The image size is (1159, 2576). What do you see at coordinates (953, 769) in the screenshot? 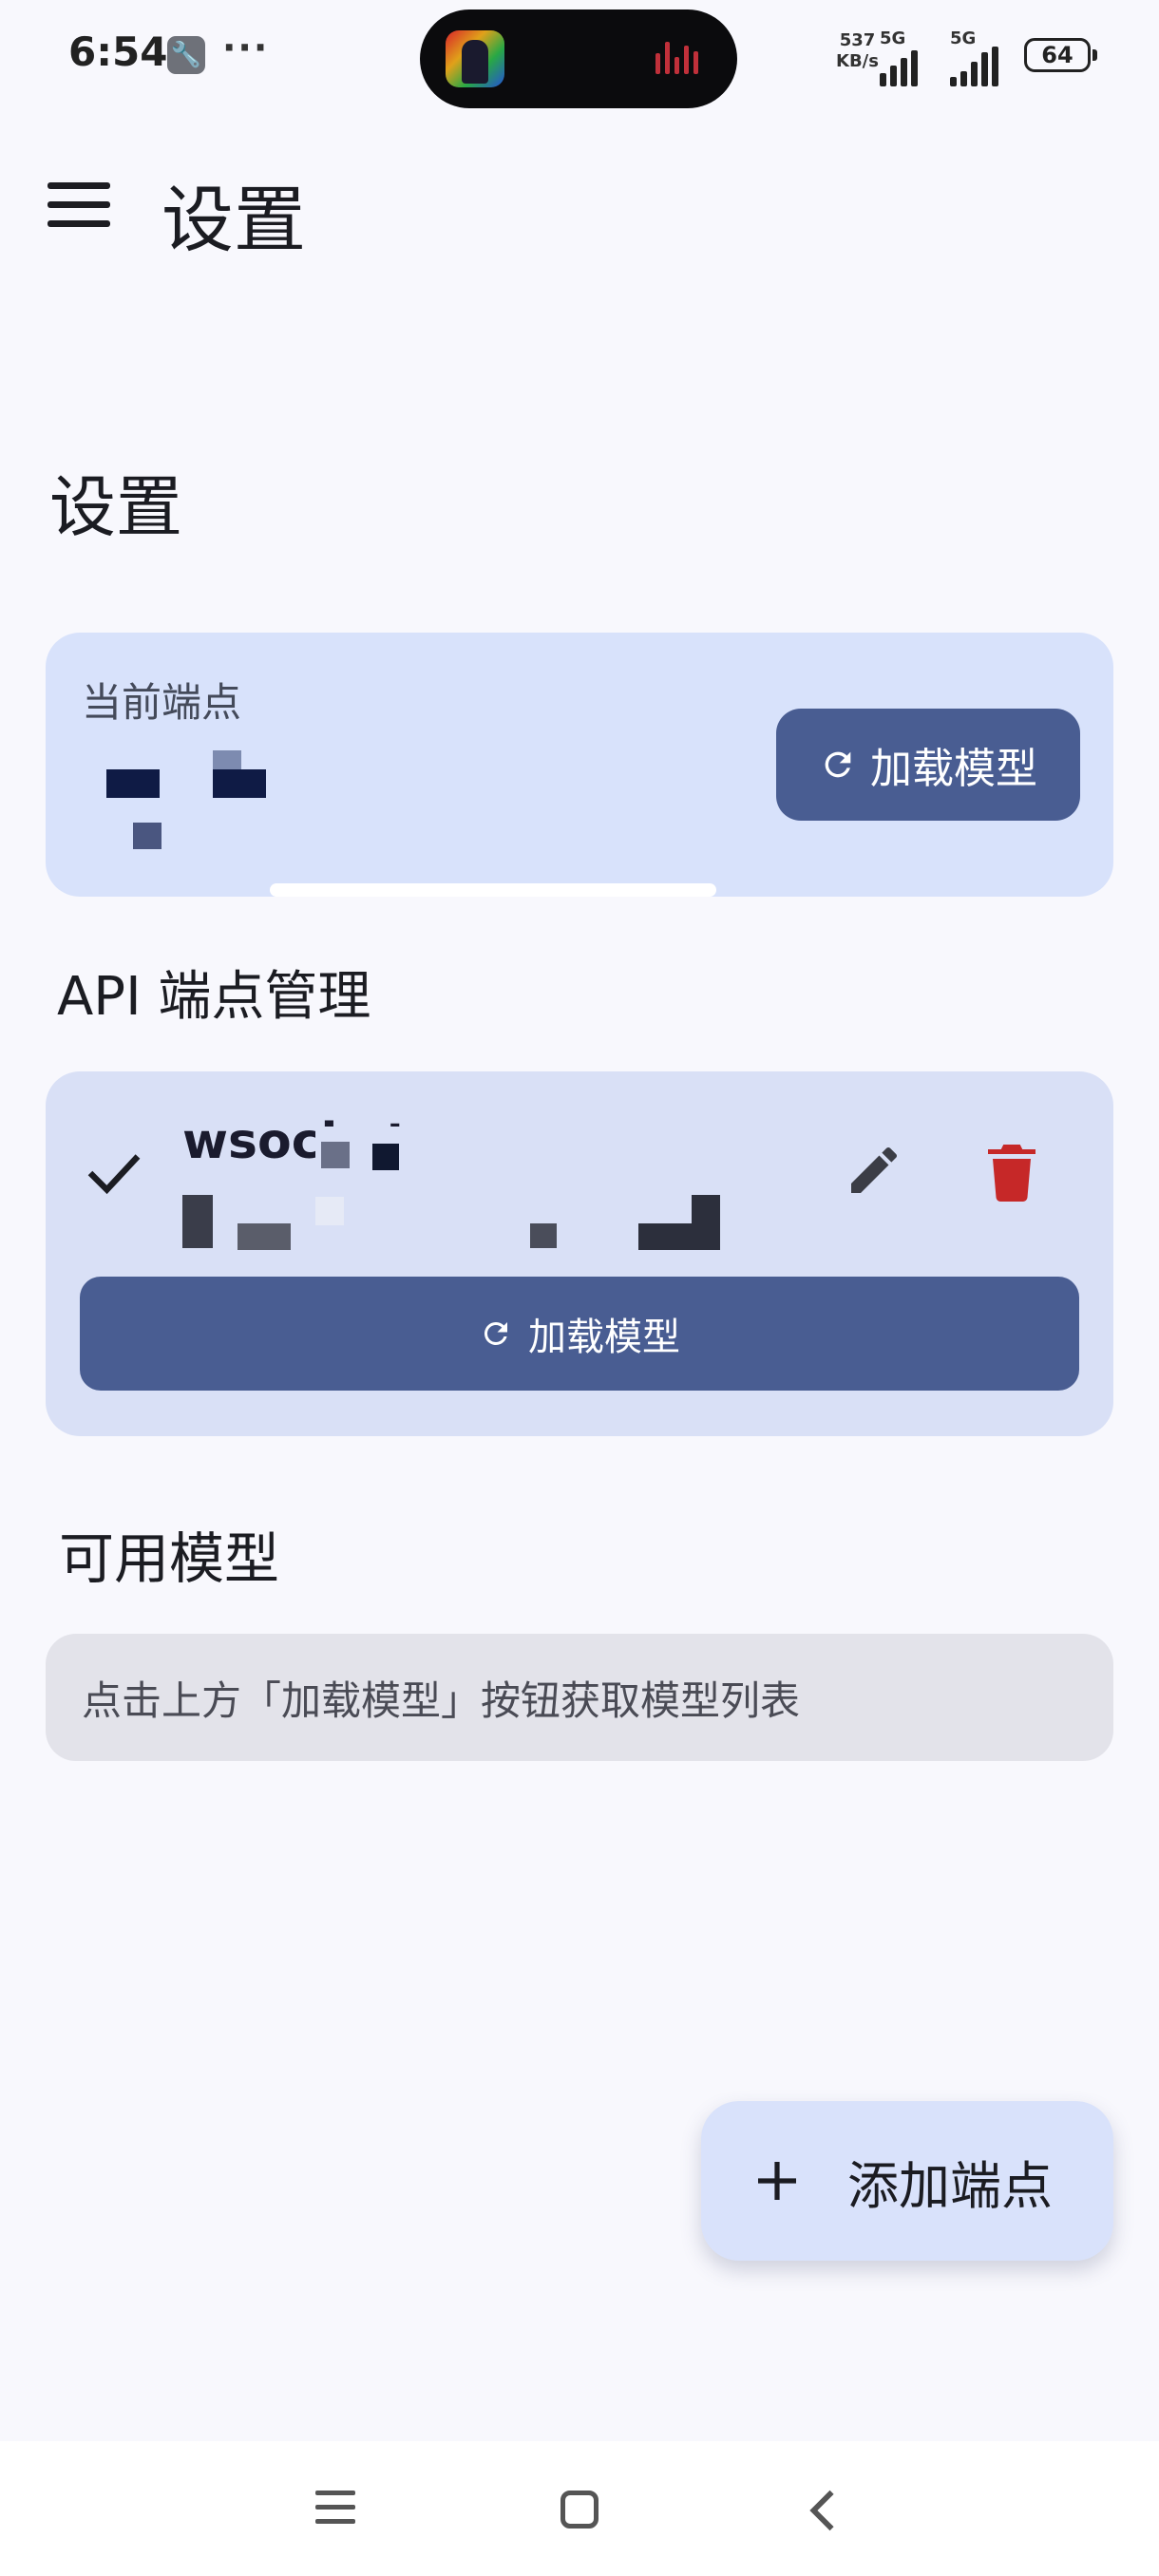
I see `load-models-label: 加载模型` at bounding box center [953, 769].